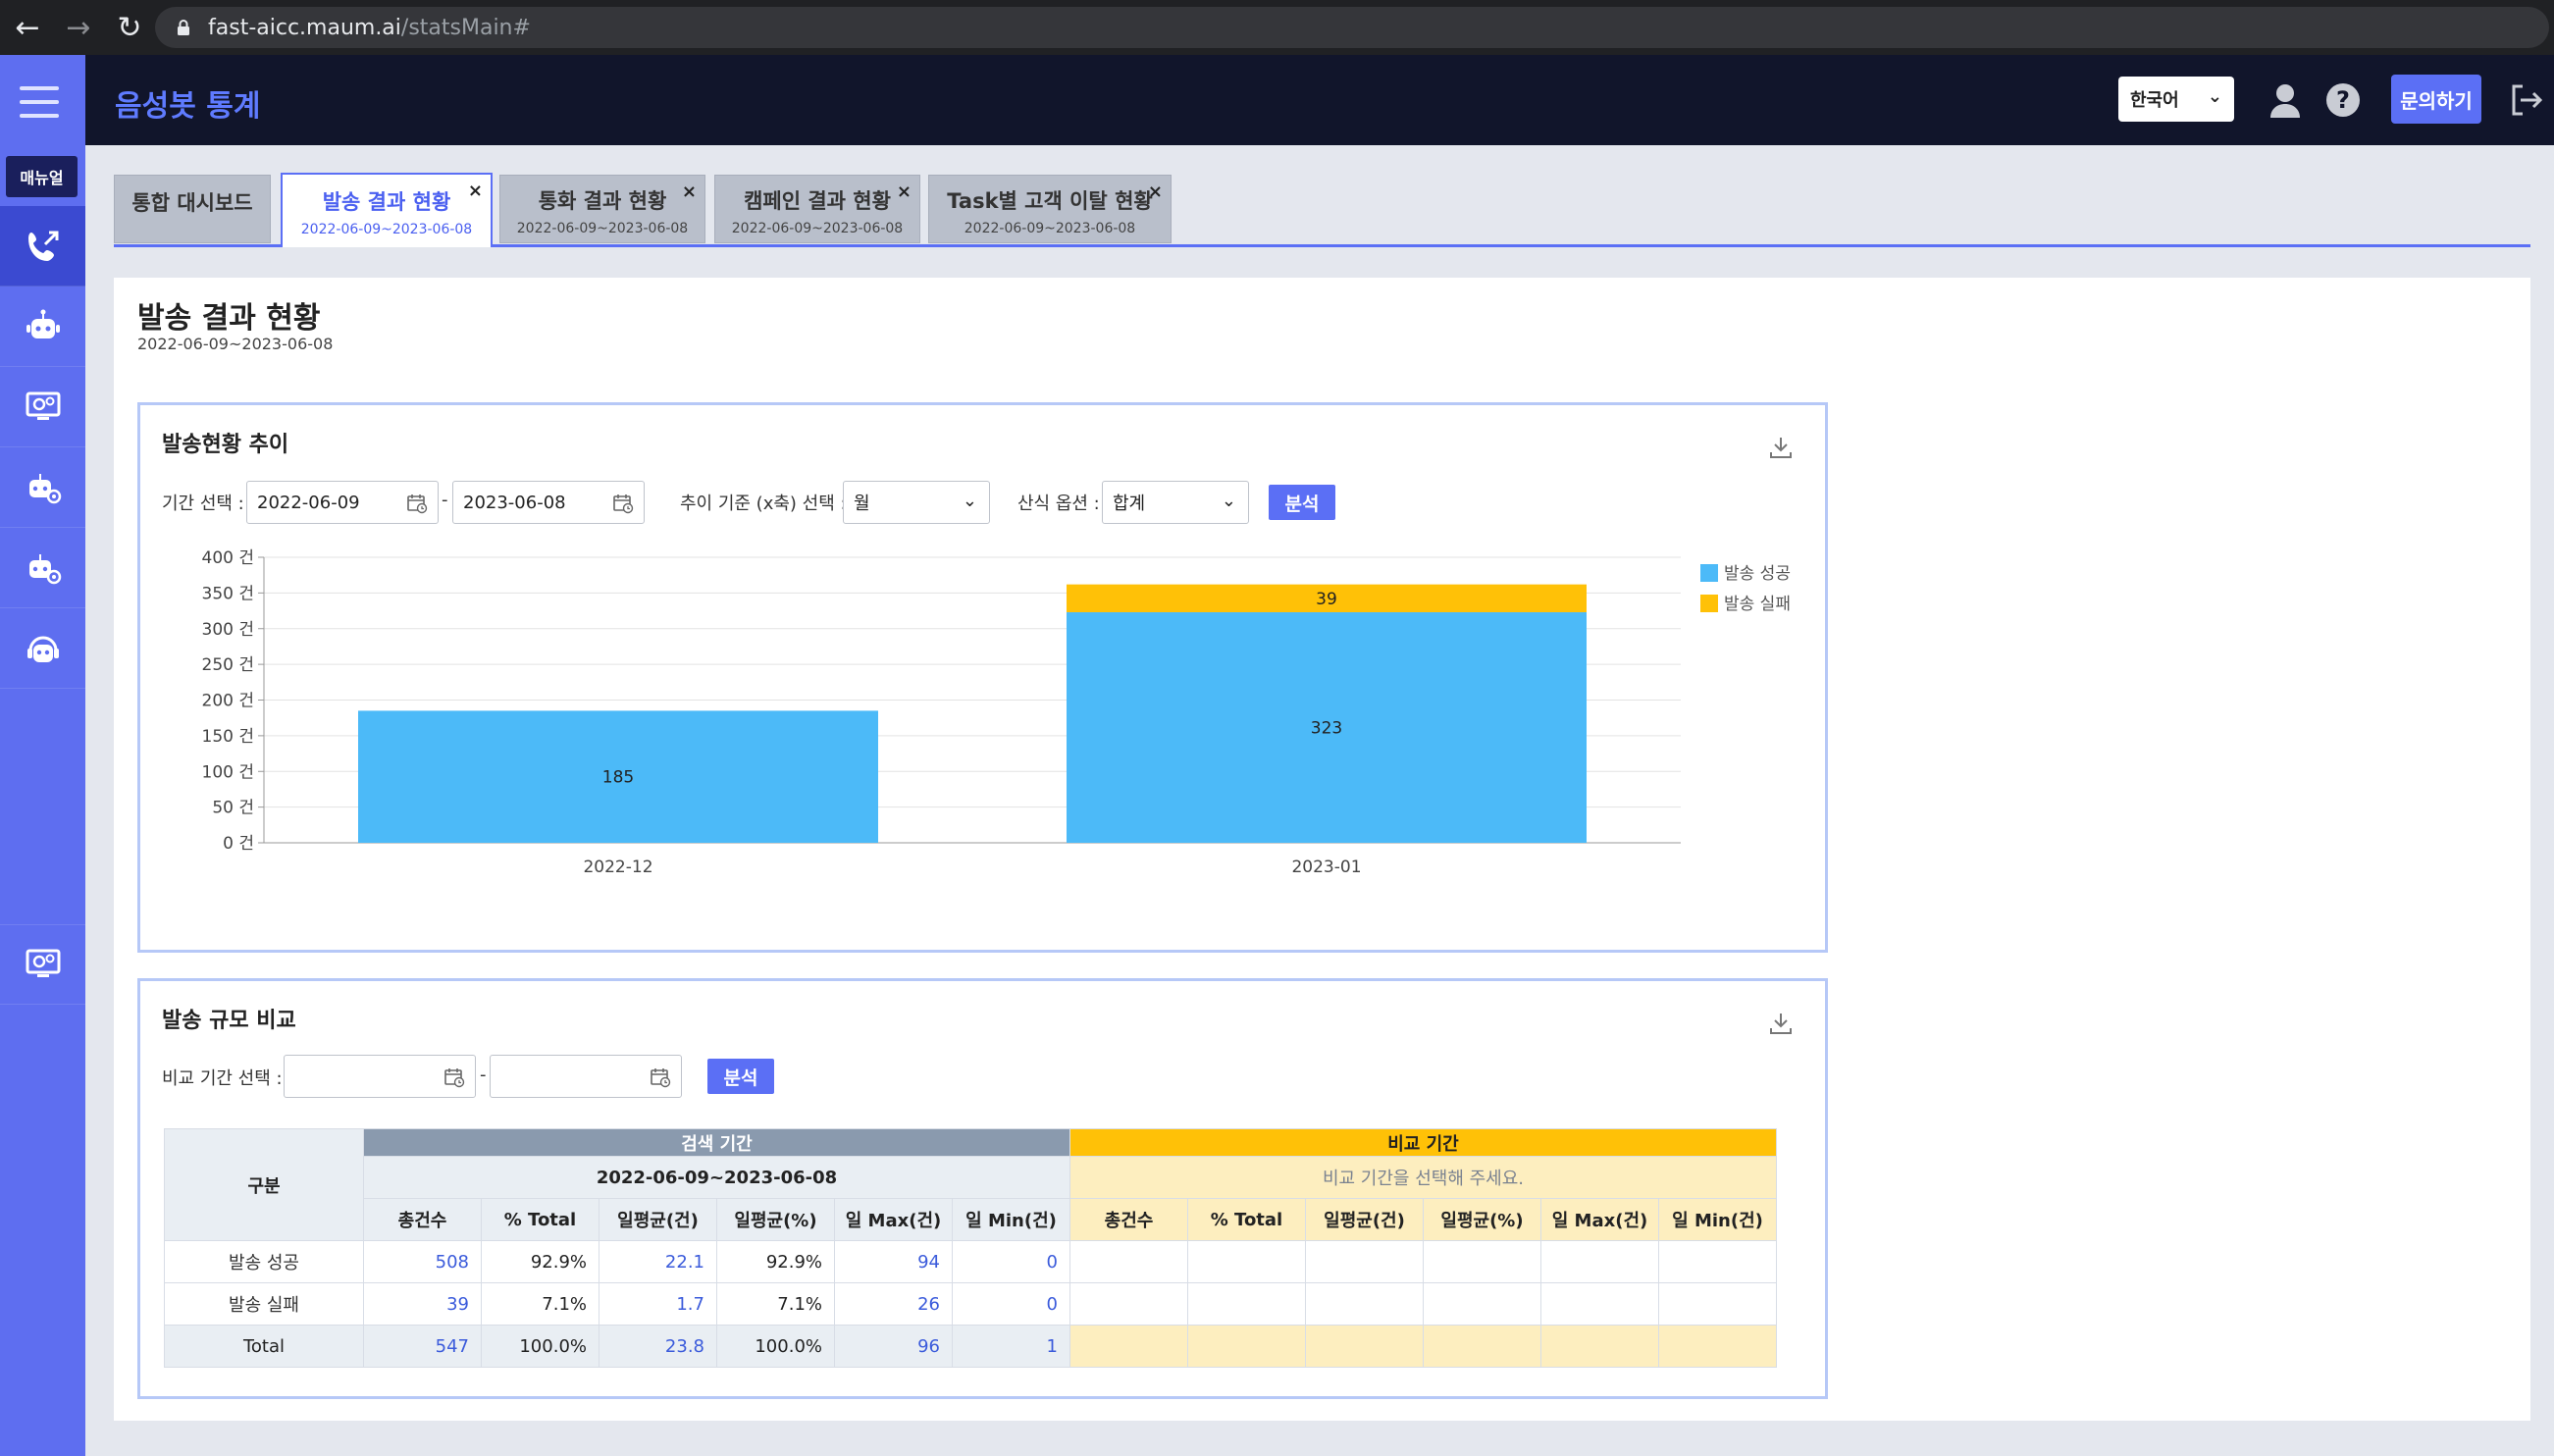 Image resolution: width=2554 pixels, height=1456 pixels. Describe the element at coordinates (129, 27) in the screenshot. I see `reload-button: ↻` at that location.